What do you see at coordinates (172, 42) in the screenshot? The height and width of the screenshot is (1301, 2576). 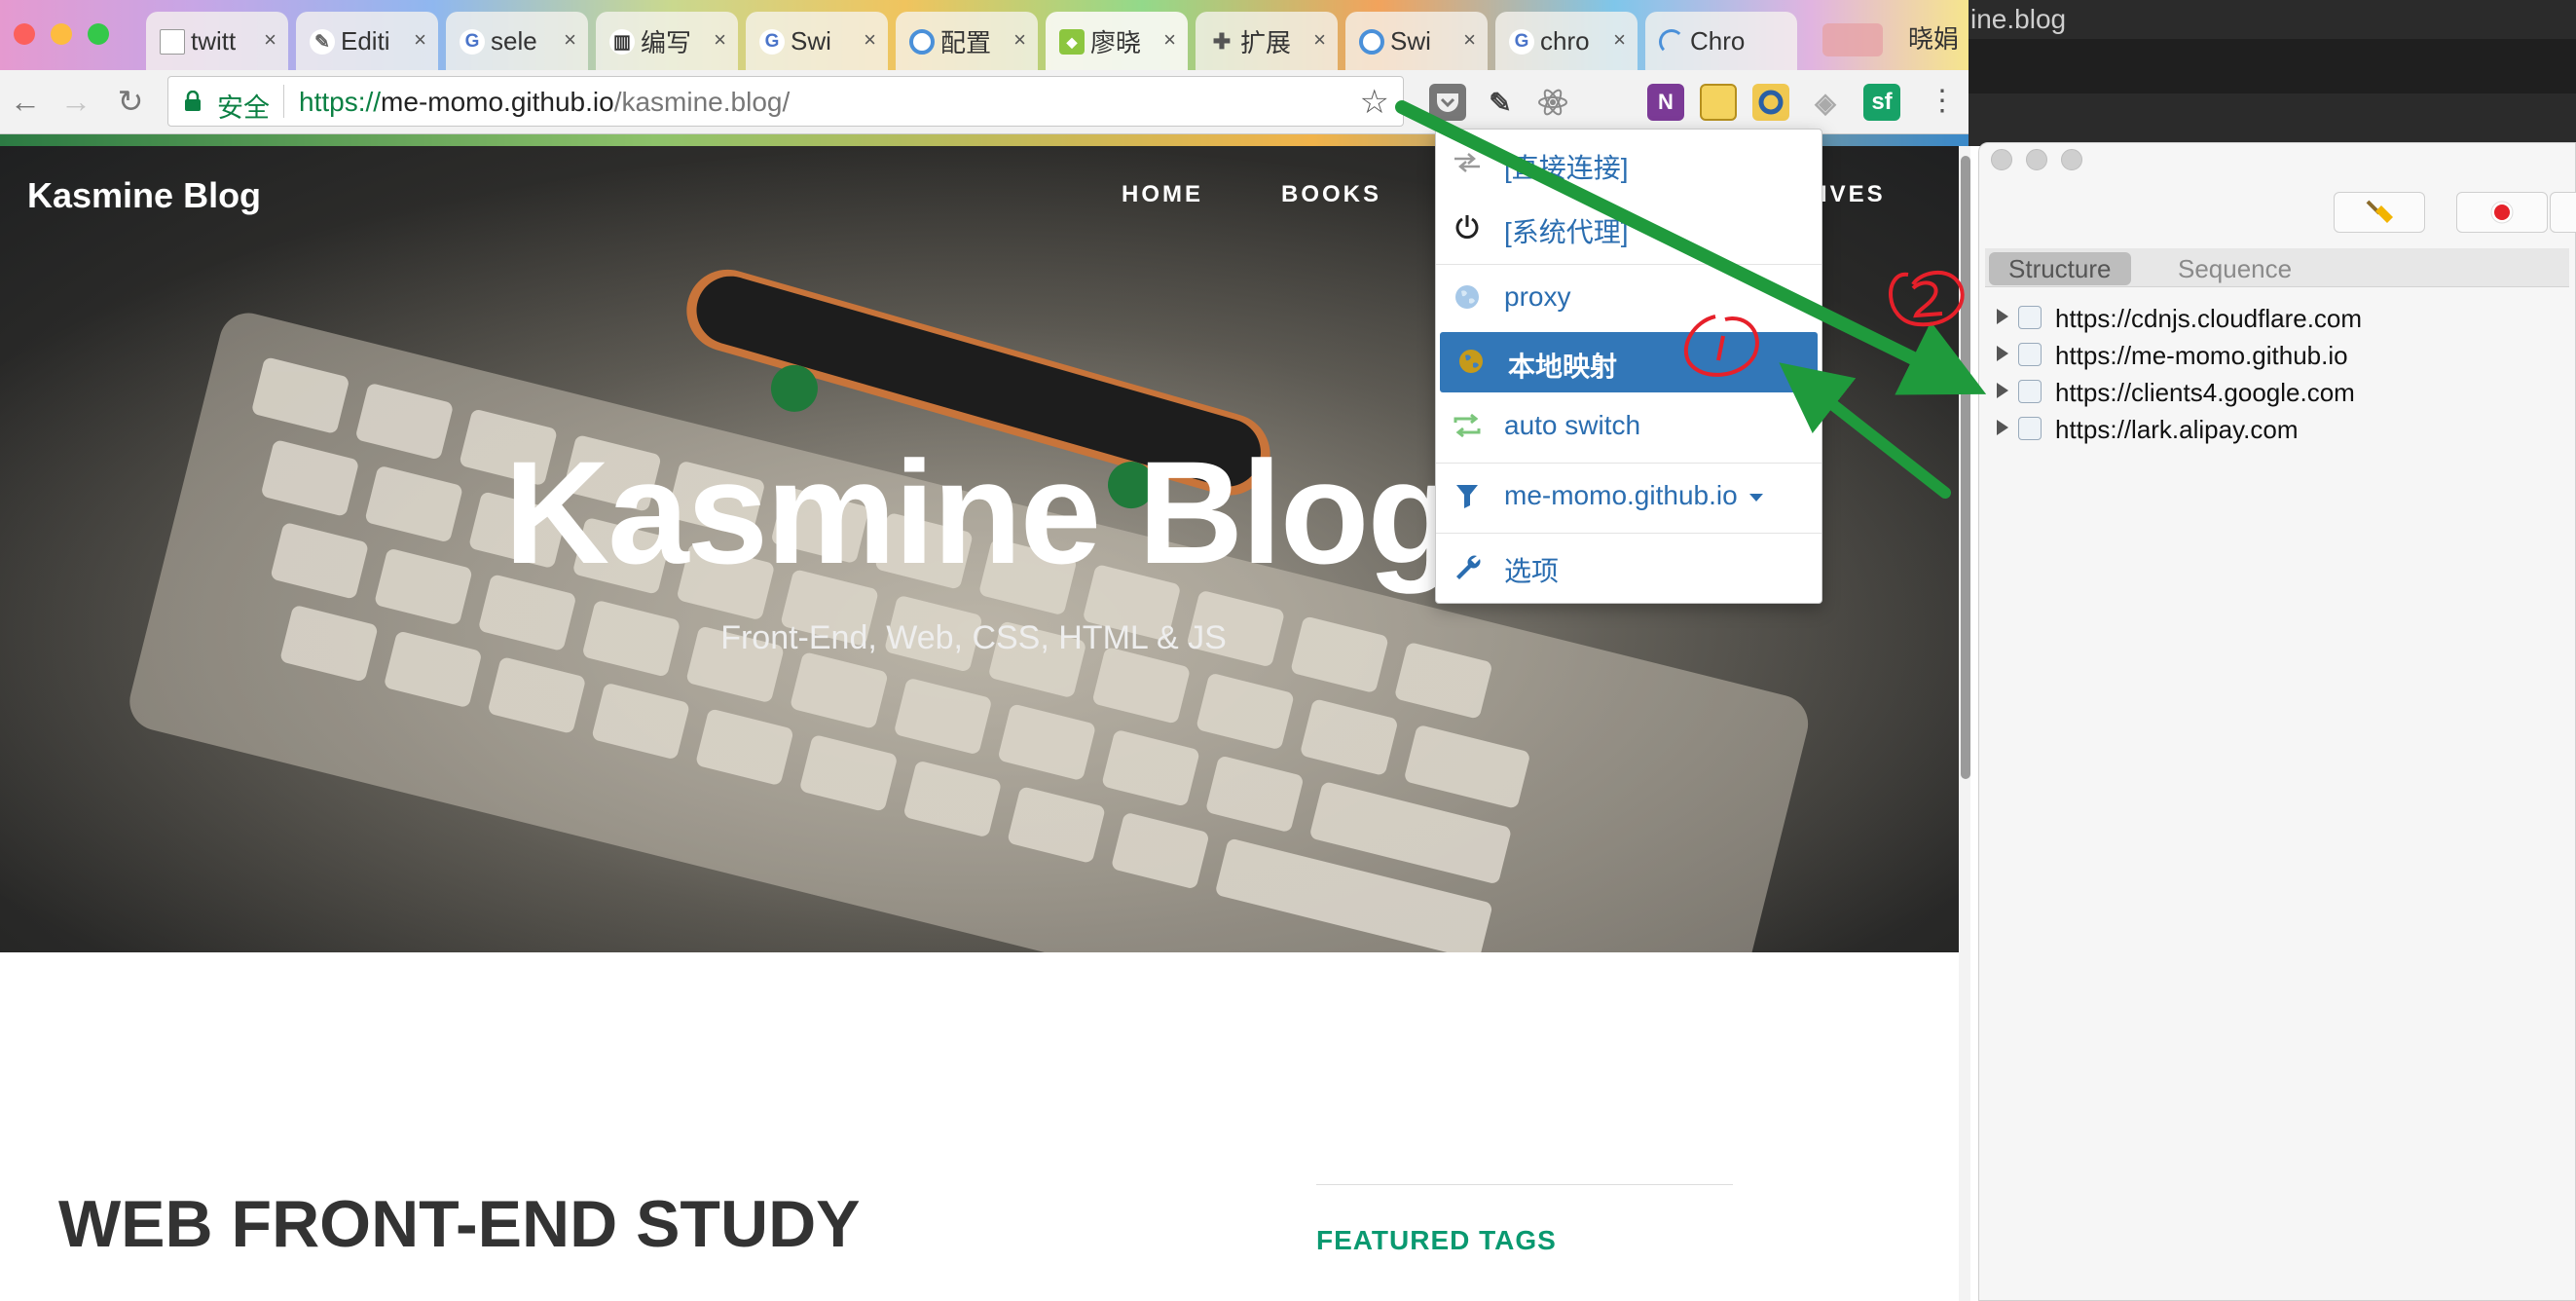 I see `document-icon` at bounding box center [172, 42].